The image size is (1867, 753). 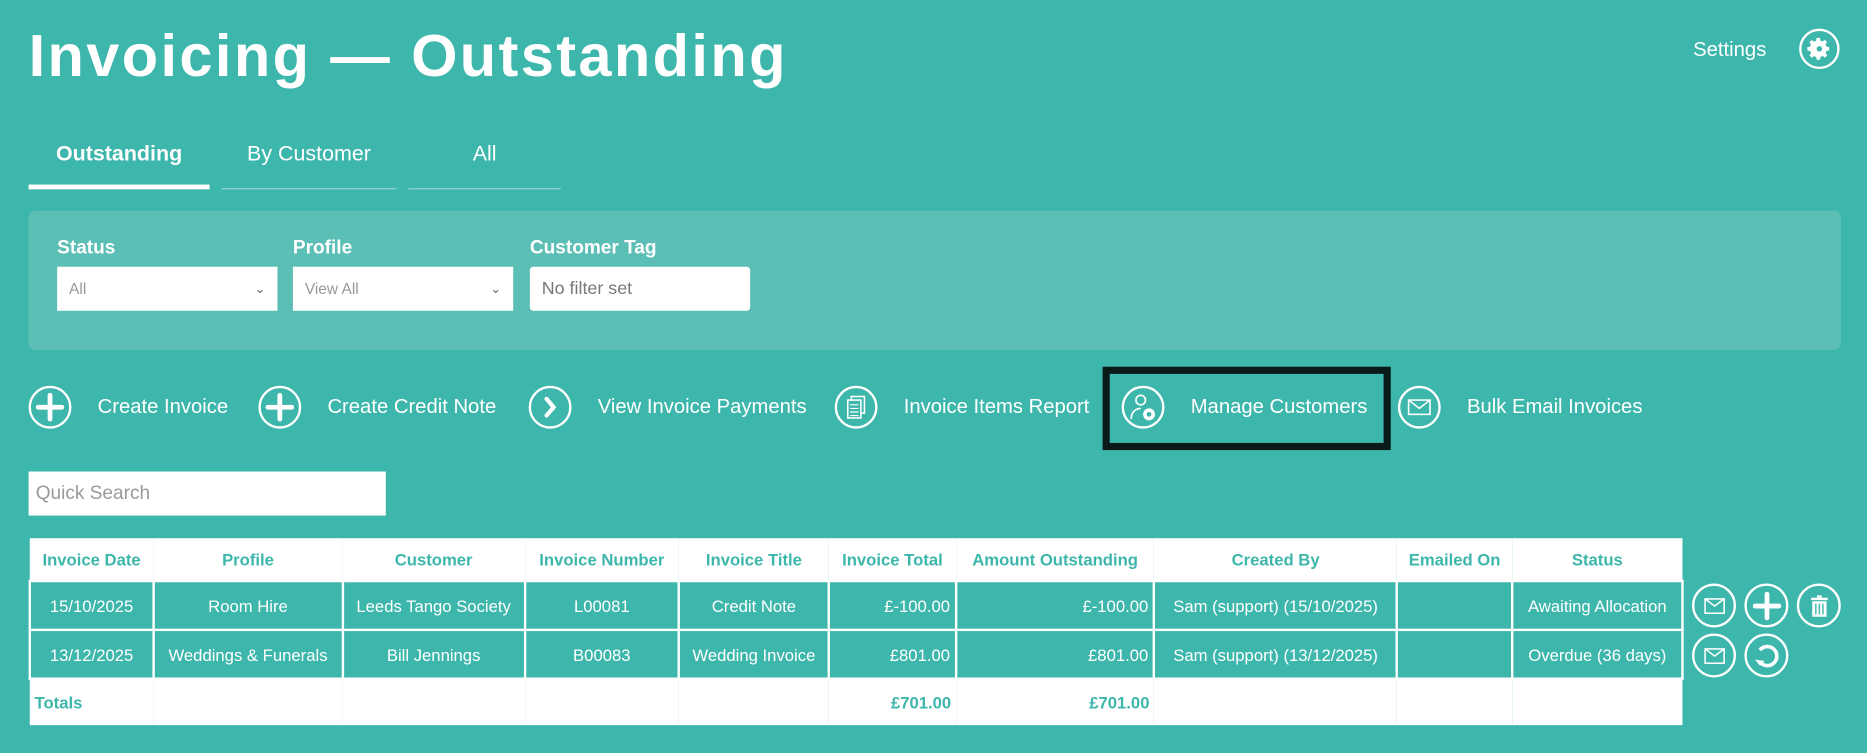 What do you see at coordinates (640, 288) in the screenshot?
I see `customer-tag-input: No filter set` at bounding box center [640, 288].